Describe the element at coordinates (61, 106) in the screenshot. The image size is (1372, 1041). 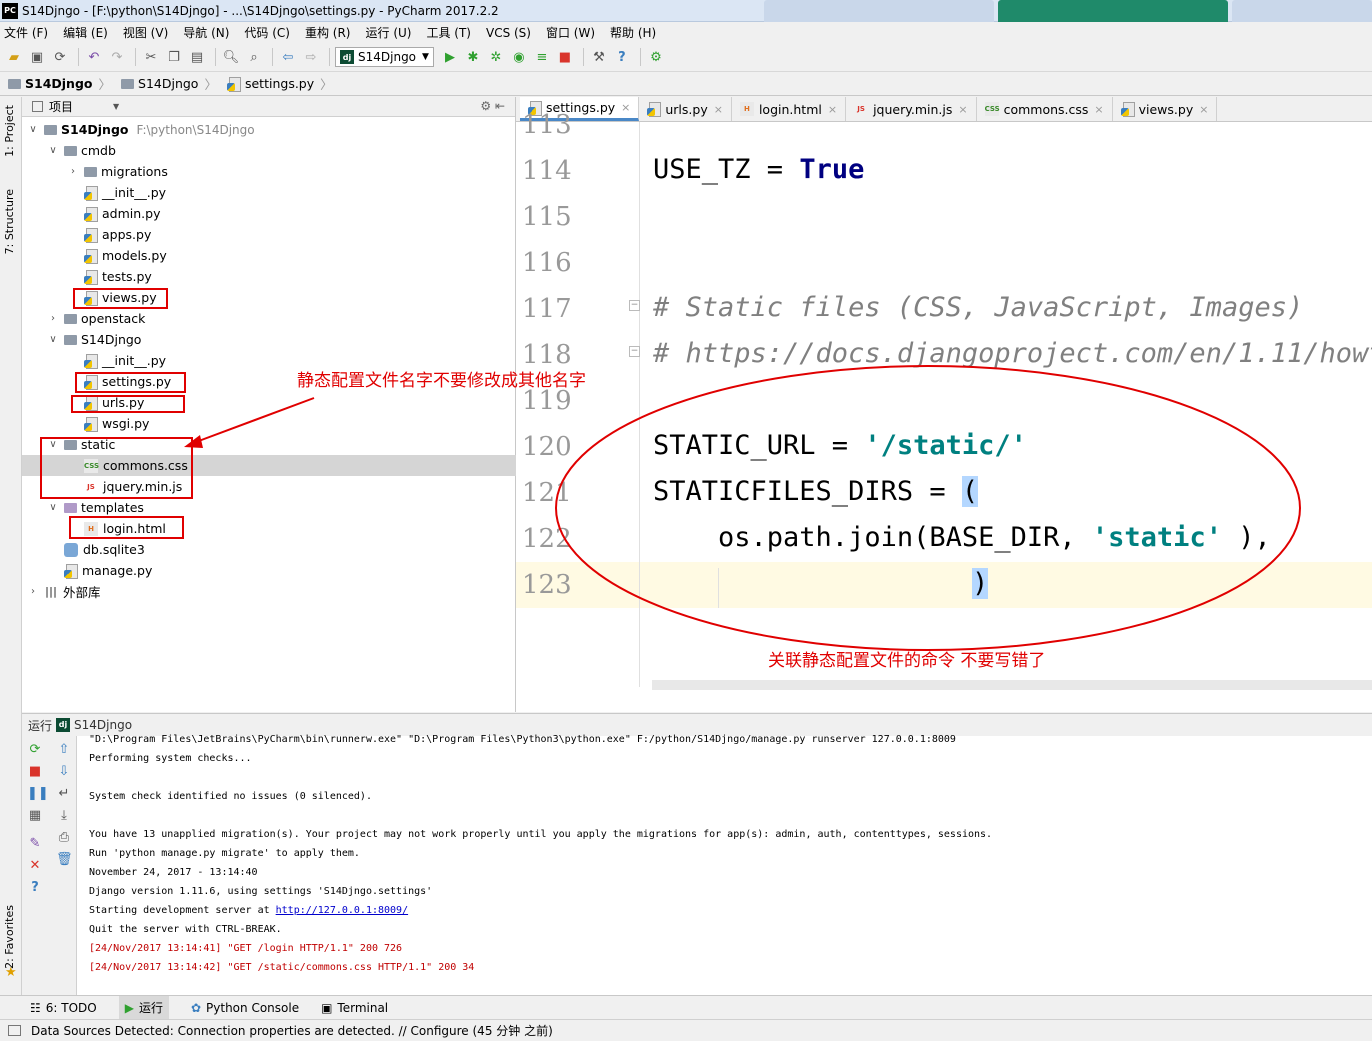
I see `project-panel-title: 项目` at that location.